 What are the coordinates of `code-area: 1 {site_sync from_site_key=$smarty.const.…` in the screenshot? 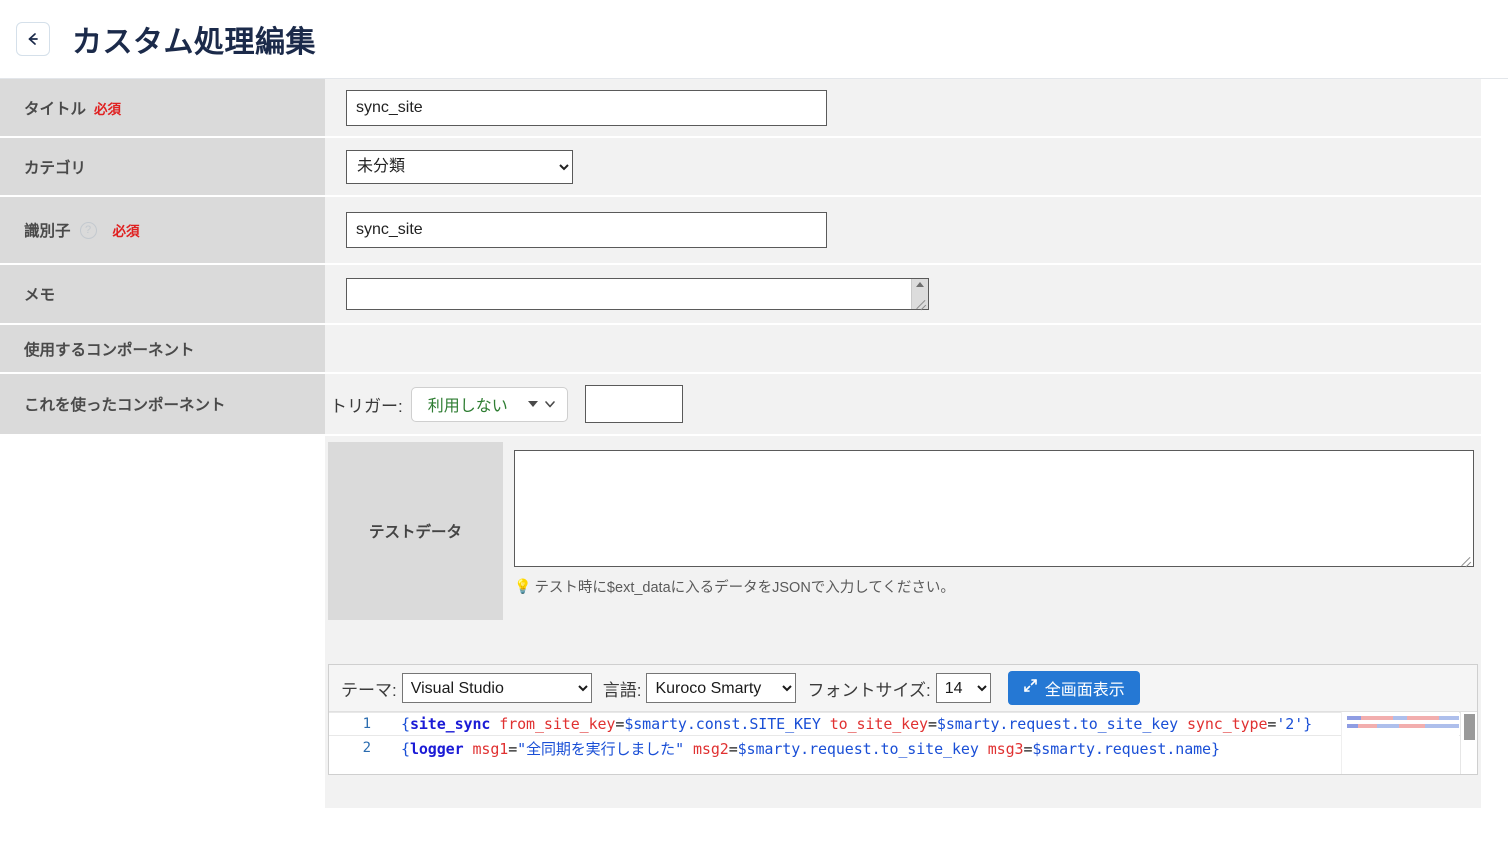 It's located at (903, 743).